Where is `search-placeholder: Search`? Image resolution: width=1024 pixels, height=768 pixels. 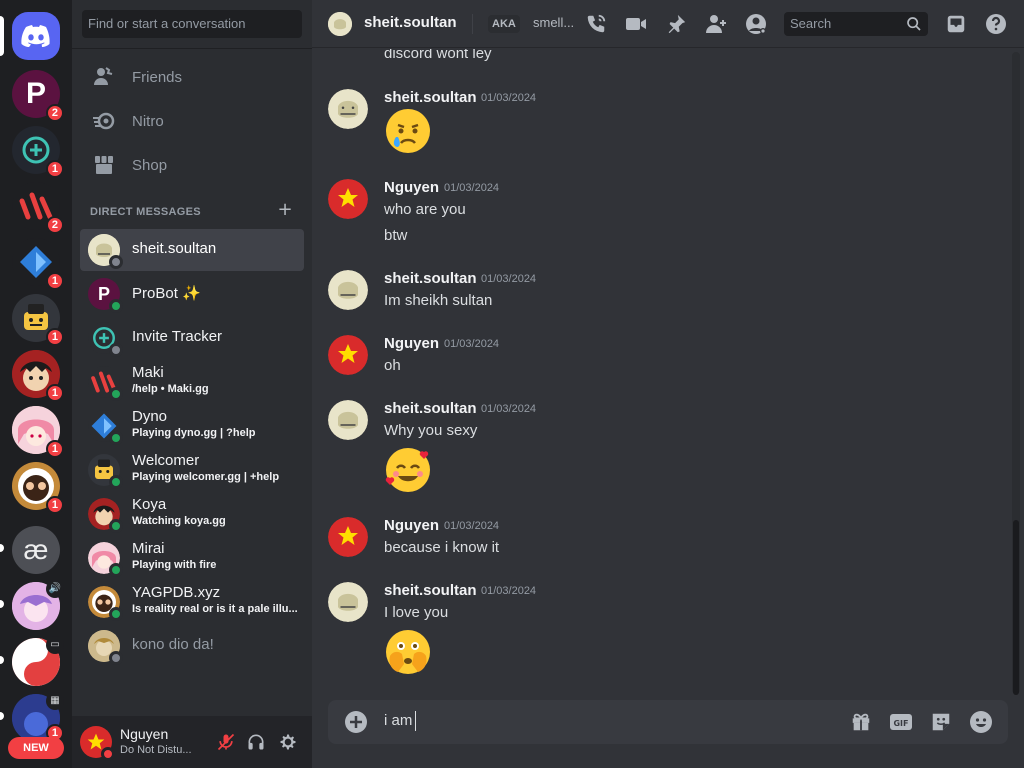
search-placeholder: Search is located at coordinates (811, 23).